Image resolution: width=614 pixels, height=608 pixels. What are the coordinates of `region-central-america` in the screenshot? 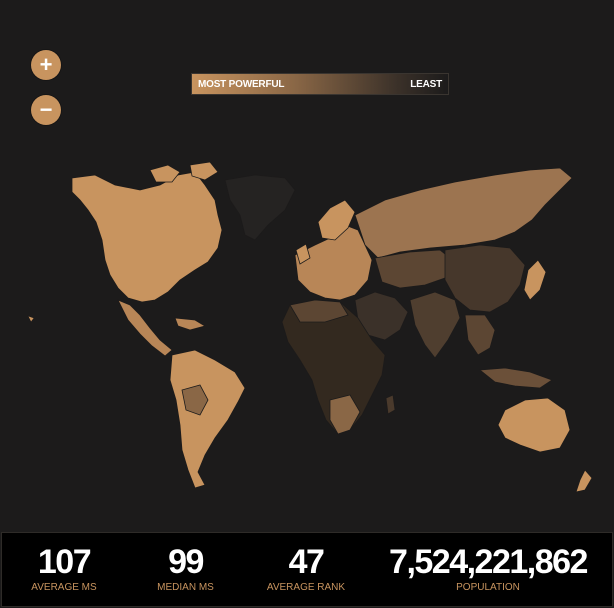 It's located at (145, 328).